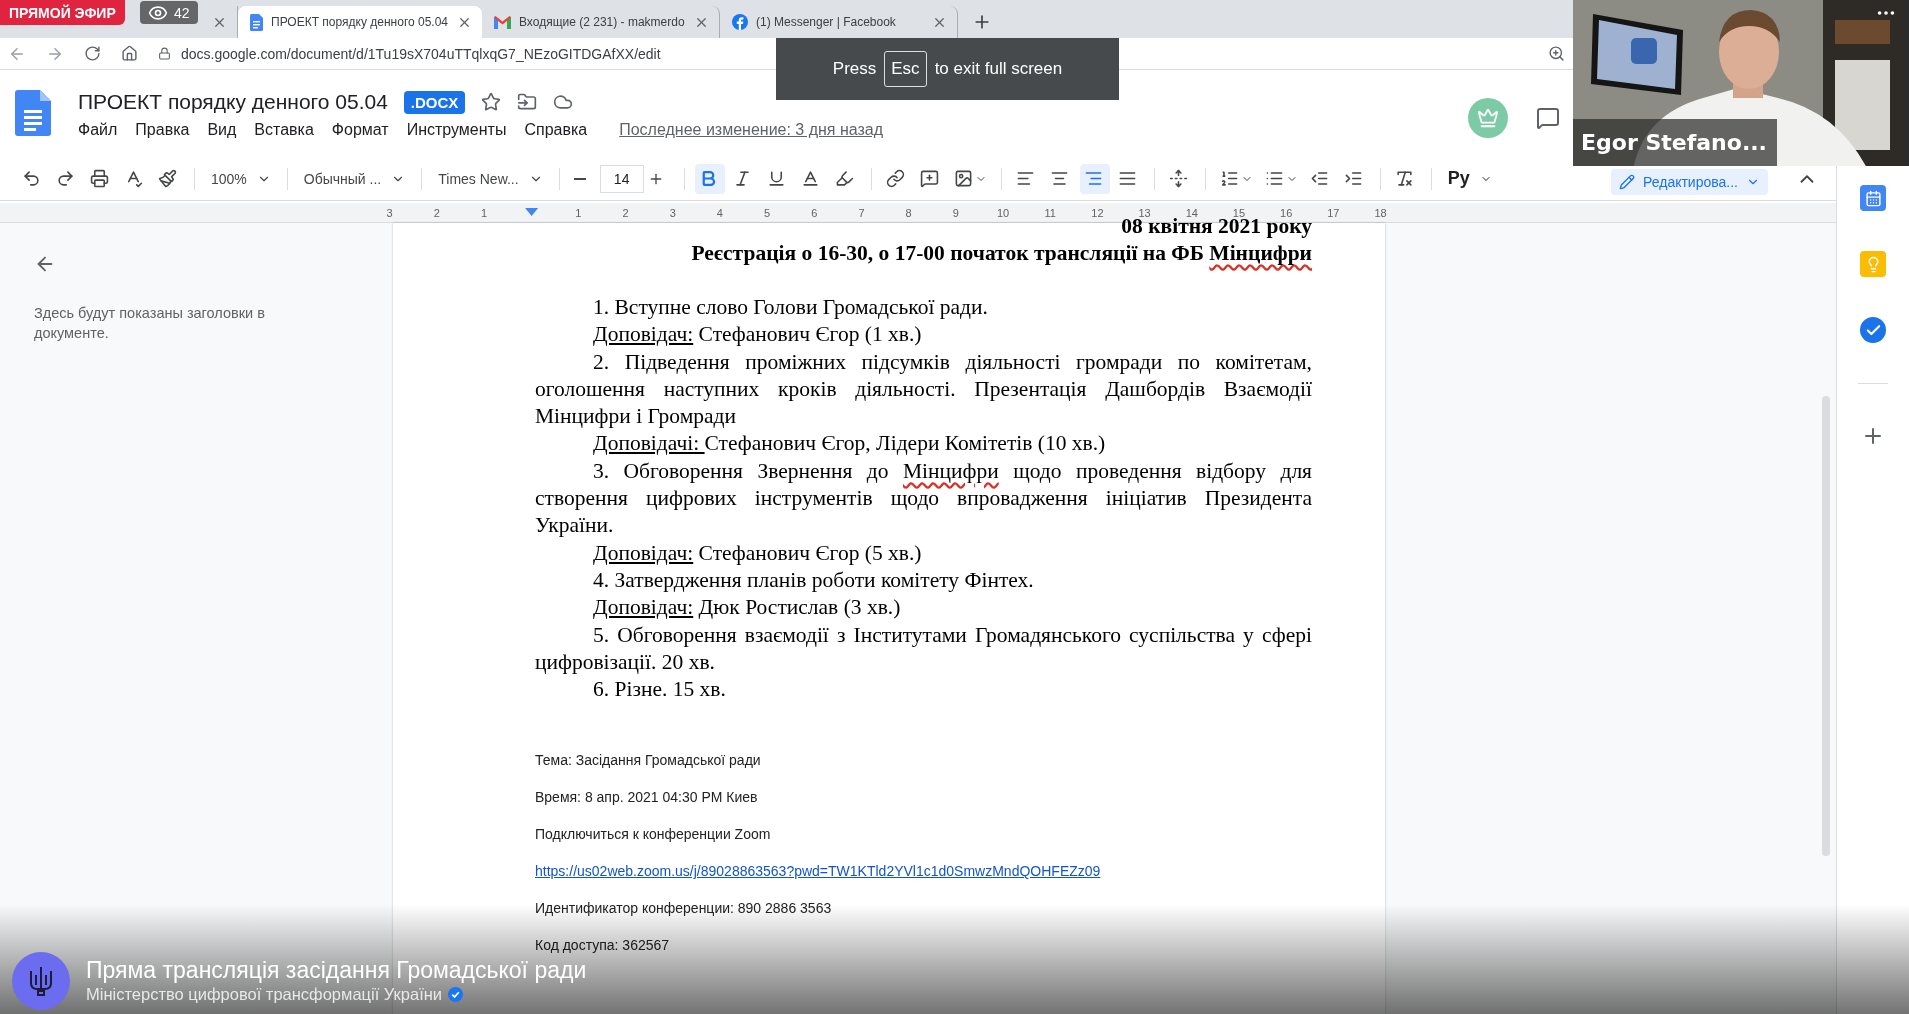 The width and height of the screenshot is (1909, 1014). What do you see at coordinates (757, 335) in the screenshot?
I see `agenda-paragraph: Доповідач: Стефанович Єгор (1 хв.)` at bounding box center [757, 335].